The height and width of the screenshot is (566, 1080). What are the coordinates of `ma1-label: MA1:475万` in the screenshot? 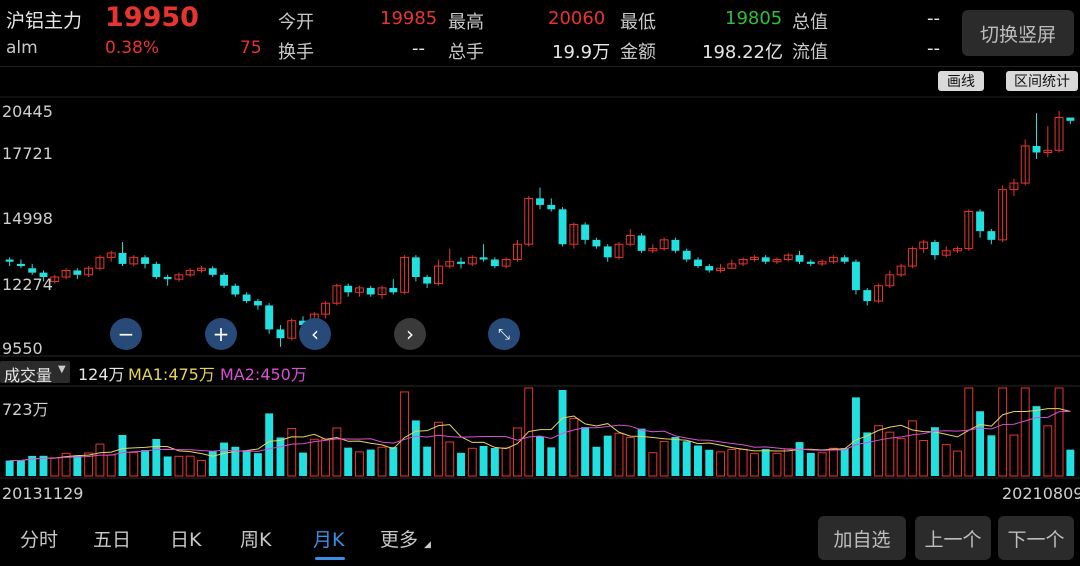 It's located at (171, 374).